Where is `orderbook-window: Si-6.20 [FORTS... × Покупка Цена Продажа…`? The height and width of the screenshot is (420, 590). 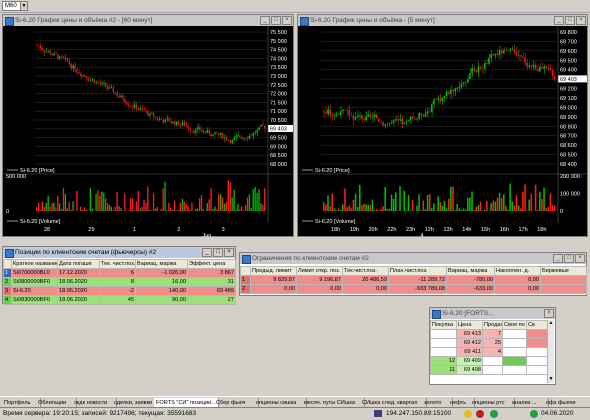 orderbook-window: Si-6.20 [FORTS... × Покупка Цена Продажа… is located at coordinates (492, 346).